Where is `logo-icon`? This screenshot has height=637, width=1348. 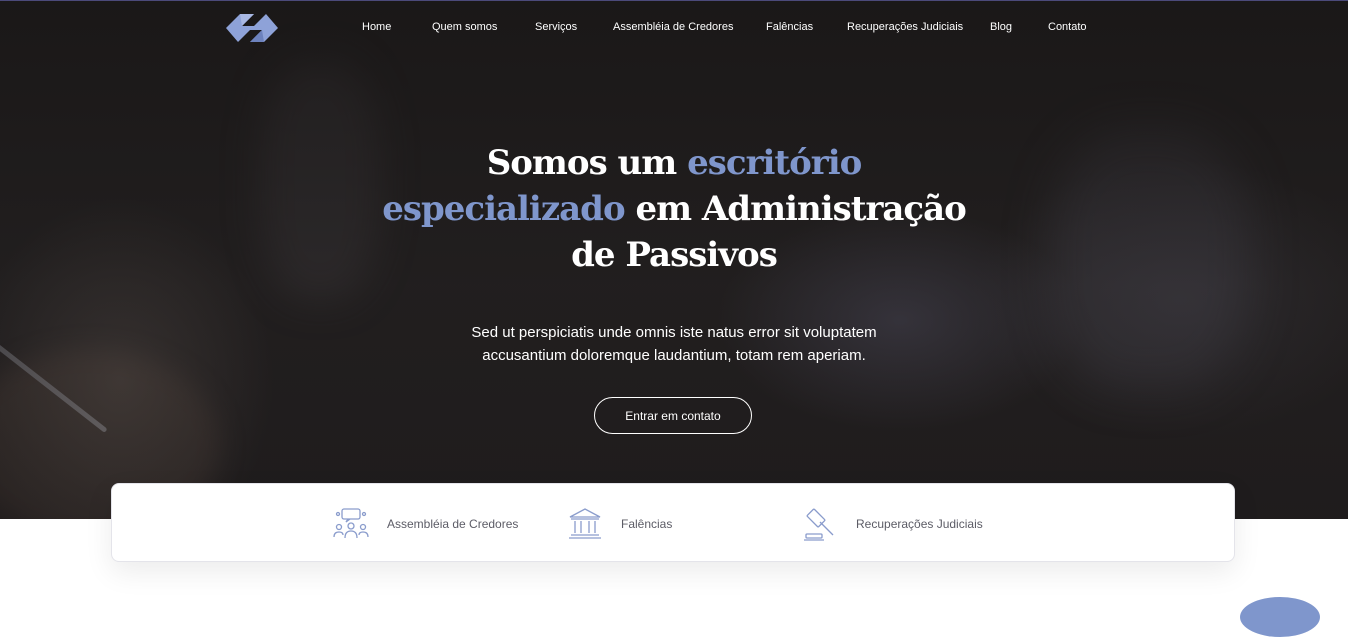 logo-icon is located at coordinates (252, 28).